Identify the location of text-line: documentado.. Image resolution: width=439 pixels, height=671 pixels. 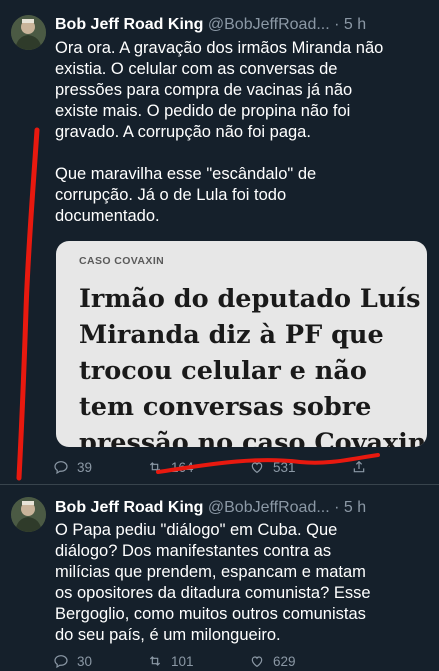
(242, 216).